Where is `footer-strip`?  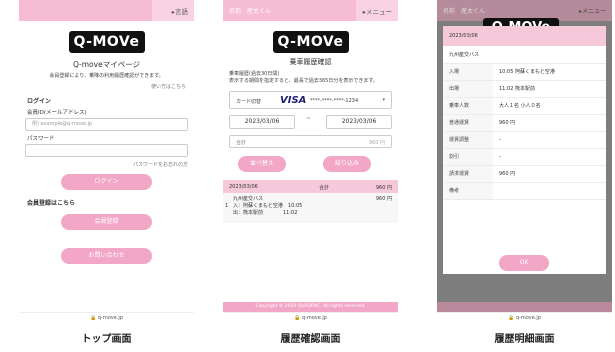 footer-strip is located at coordinates (524, 307).